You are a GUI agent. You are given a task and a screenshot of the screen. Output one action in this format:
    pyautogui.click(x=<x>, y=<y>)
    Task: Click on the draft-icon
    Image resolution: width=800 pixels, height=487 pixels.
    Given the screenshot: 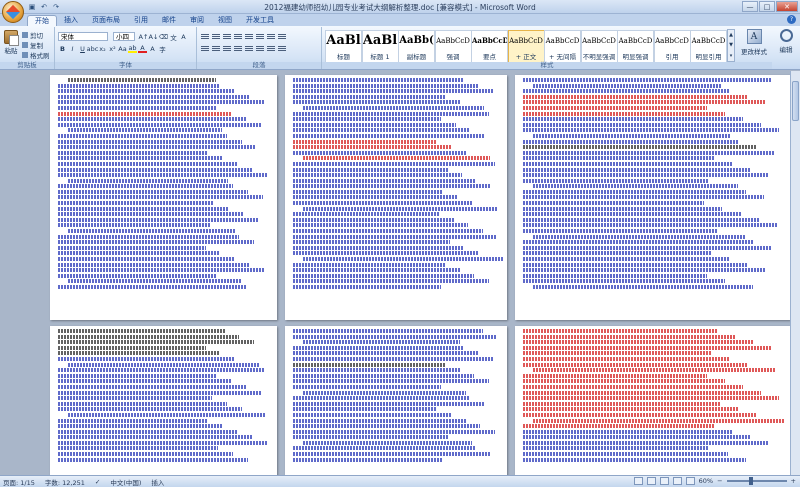 What is the action you would take?
    pyautogui.click(x=690, y=481)
    